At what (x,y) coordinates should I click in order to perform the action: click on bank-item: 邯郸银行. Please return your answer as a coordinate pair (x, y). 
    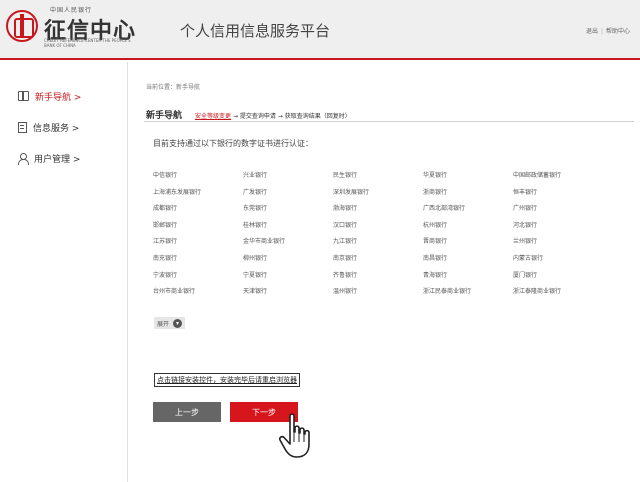
    Looking at the image, I should click on (165, 225).